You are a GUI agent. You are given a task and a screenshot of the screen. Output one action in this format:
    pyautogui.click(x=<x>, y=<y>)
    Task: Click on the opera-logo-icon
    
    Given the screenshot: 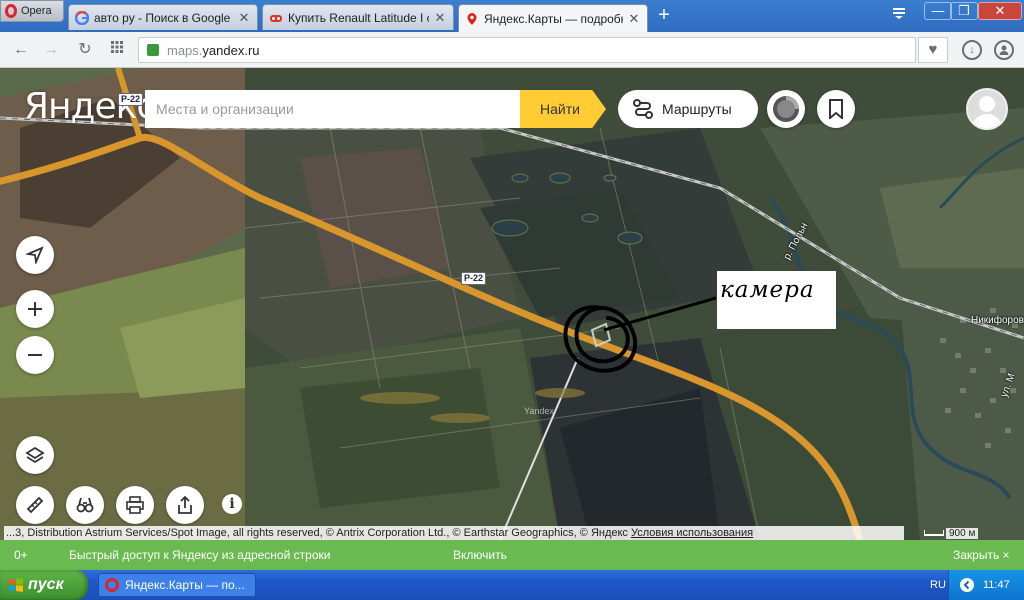 What is the action you would take?
    pyautogui.click(x=11, y=11)
    